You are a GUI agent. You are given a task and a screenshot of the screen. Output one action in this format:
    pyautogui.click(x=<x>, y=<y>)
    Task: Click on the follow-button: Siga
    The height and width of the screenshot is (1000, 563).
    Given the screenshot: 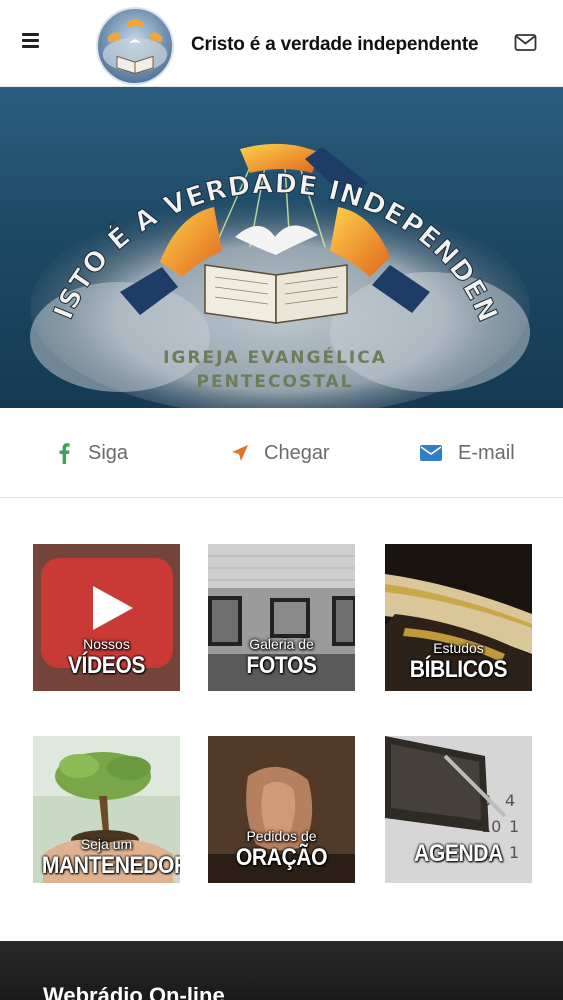 What is the action you would take?
    pyautogui.click(x=92, y=453)
    